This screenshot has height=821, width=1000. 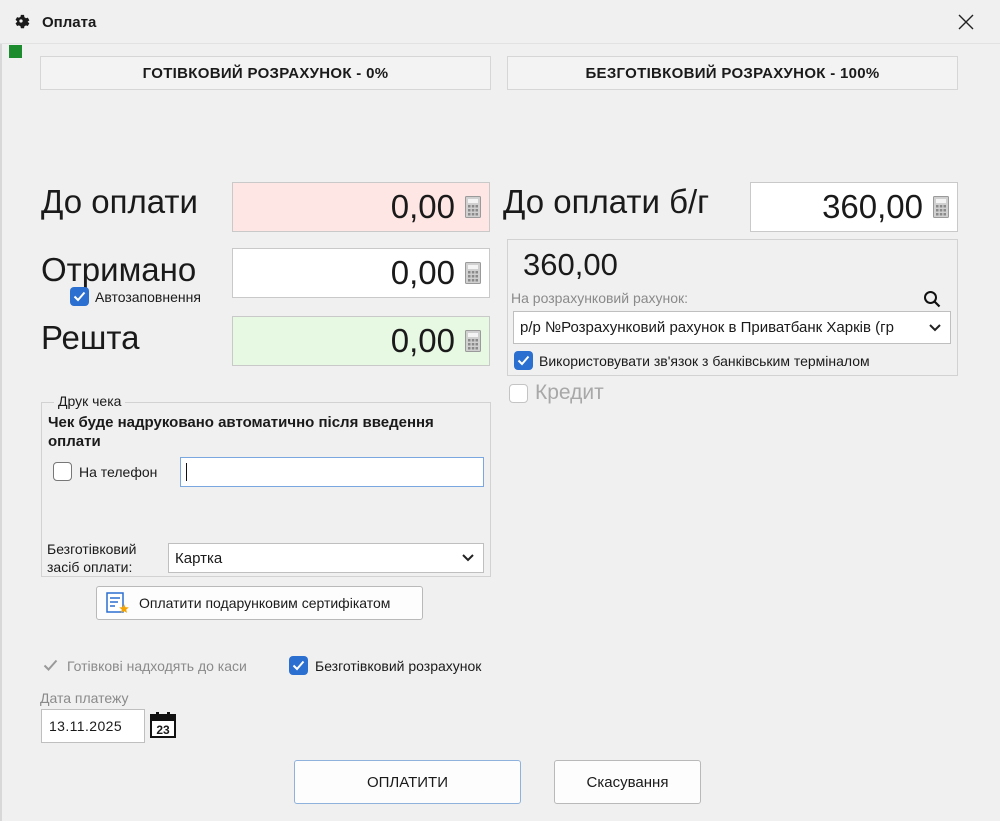 I want to click on cashless-method-label: Безготівковий засіб оплати:, so click(x=92, y=558).